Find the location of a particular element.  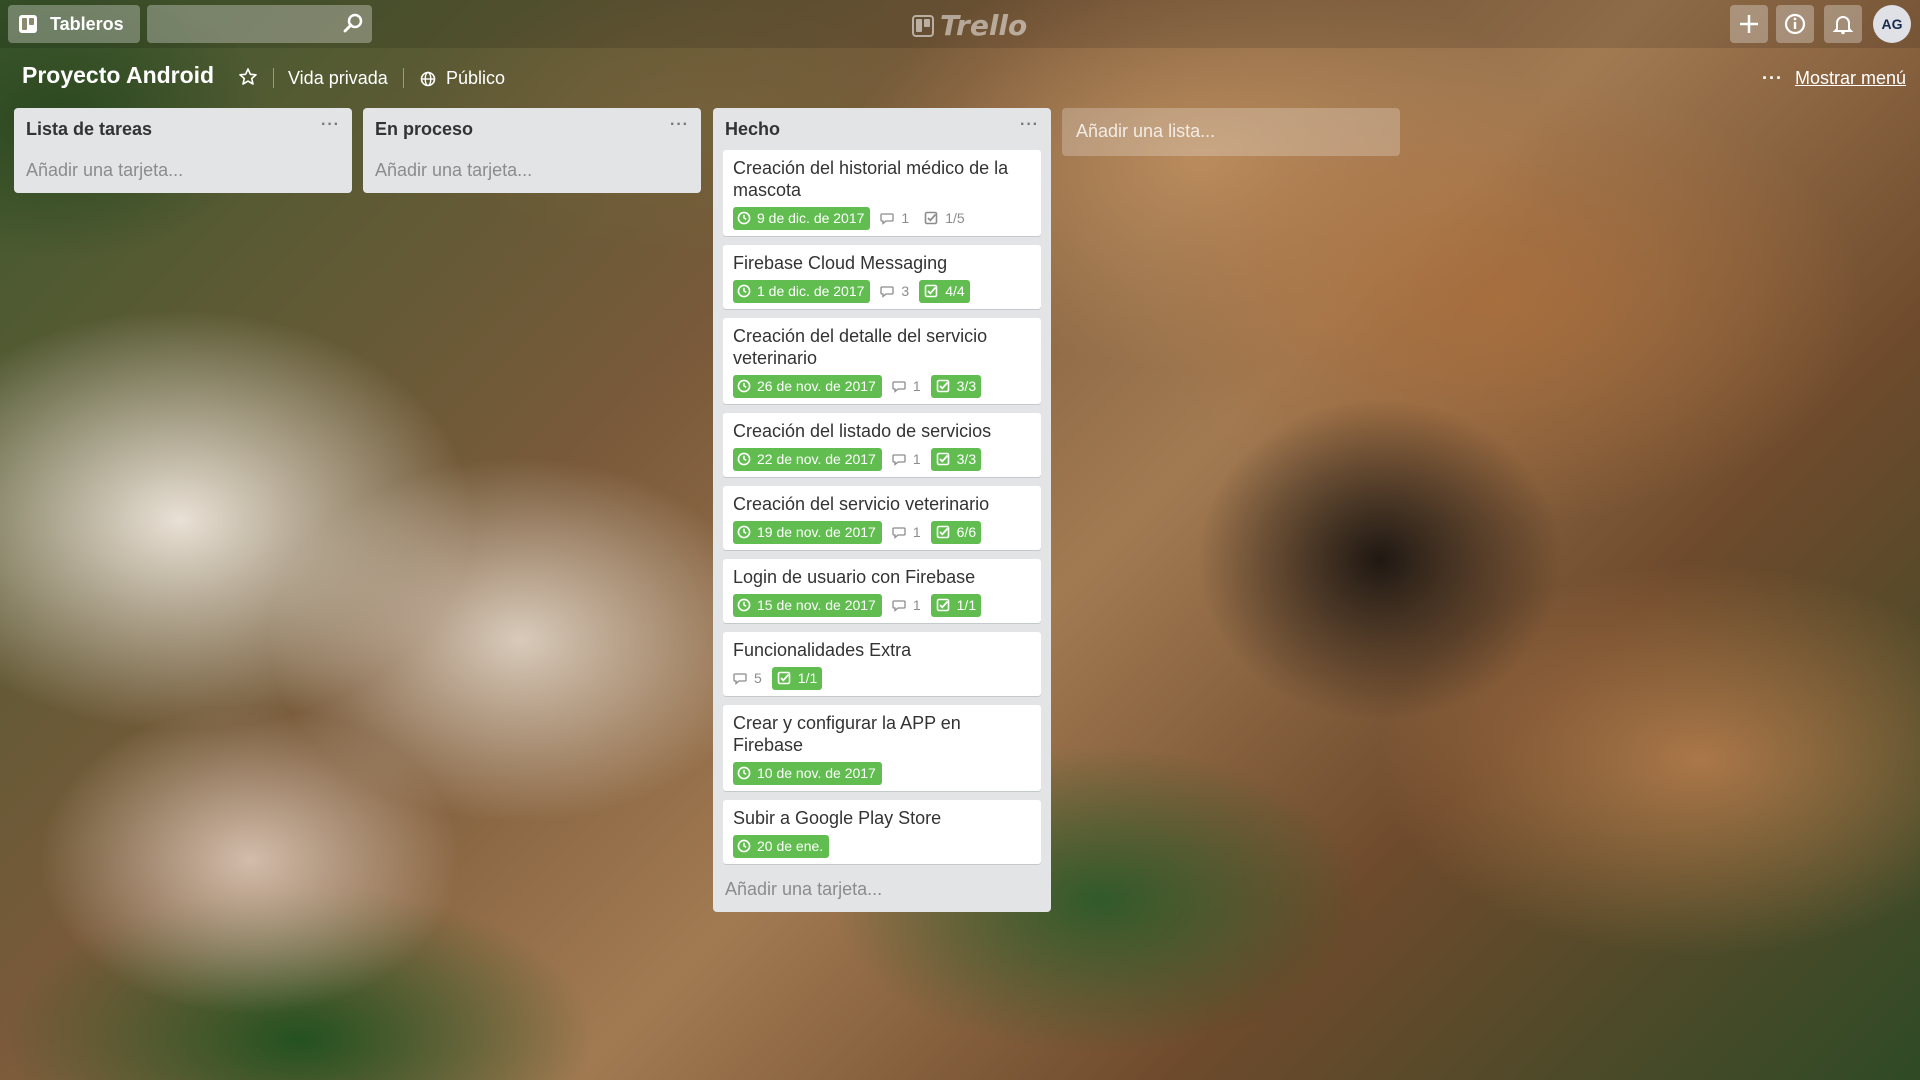

info-icon is located at coordinates (1795, 24).